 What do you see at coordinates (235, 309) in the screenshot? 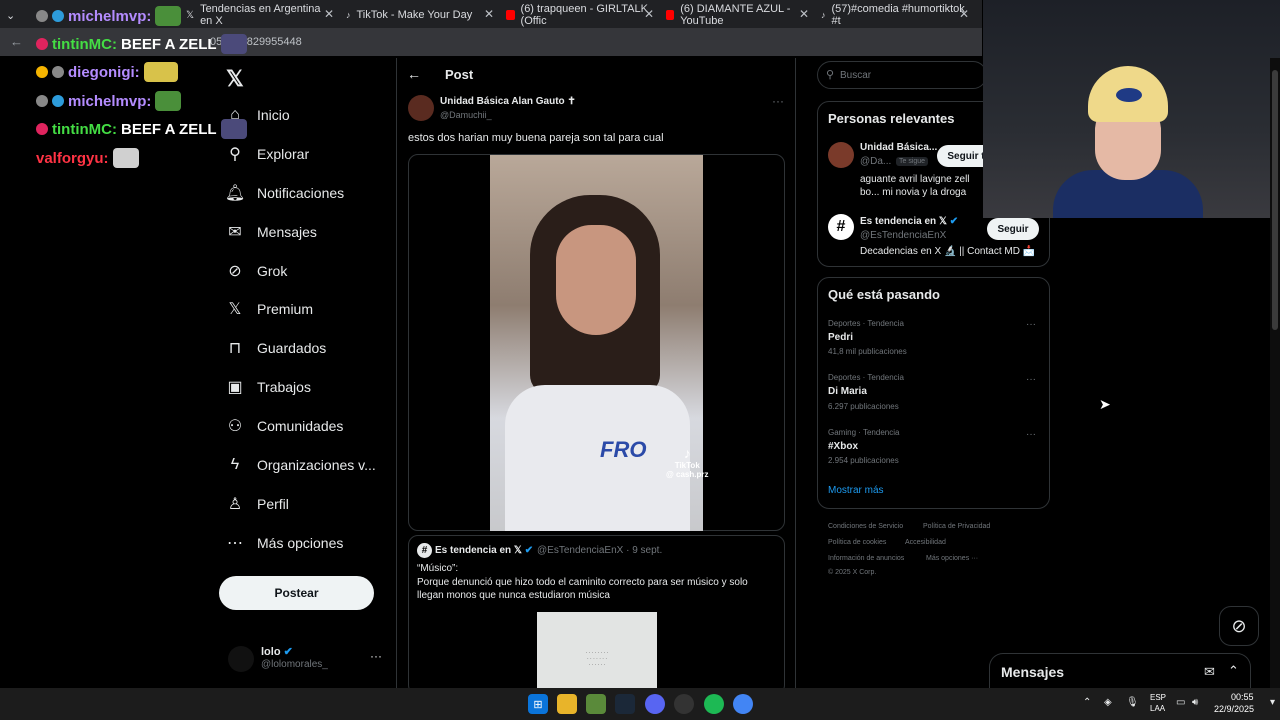
I see `x-premium-icon: 𝕏` at bounding box center [235, 309].